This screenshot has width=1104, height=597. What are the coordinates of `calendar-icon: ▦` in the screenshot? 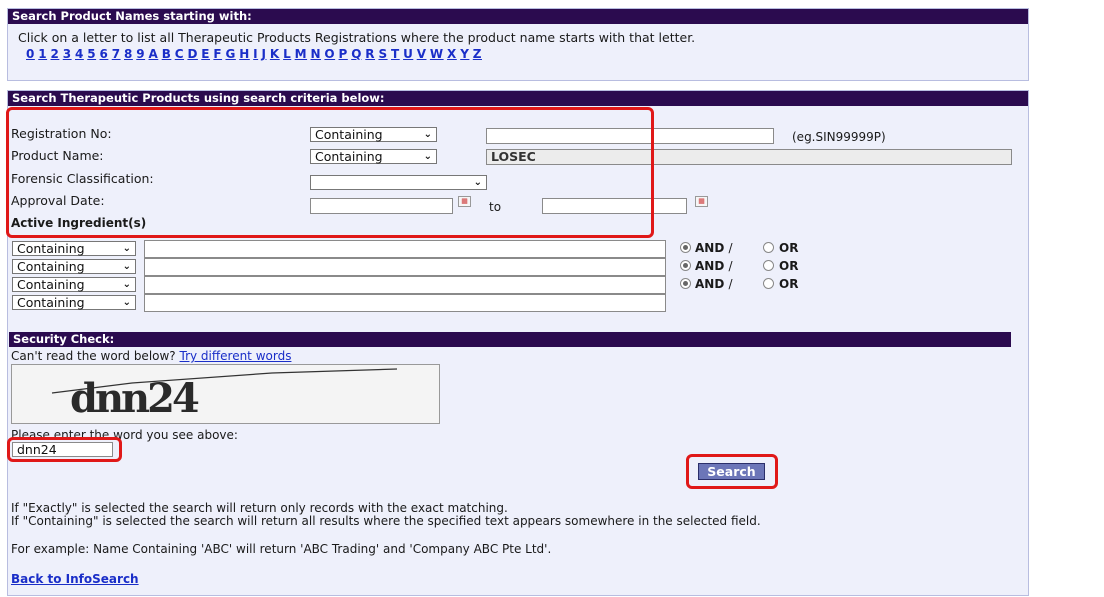 It's located at (701, 201).